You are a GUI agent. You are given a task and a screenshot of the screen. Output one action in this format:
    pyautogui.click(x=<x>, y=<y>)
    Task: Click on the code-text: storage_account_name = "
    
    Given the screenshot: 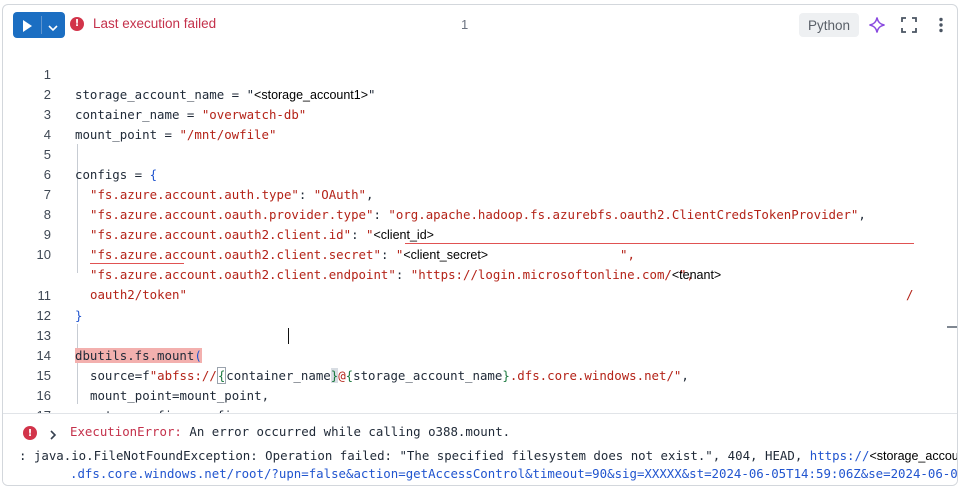 What is the action you would take?
    pyautogui.click(x=165, y=94)
    